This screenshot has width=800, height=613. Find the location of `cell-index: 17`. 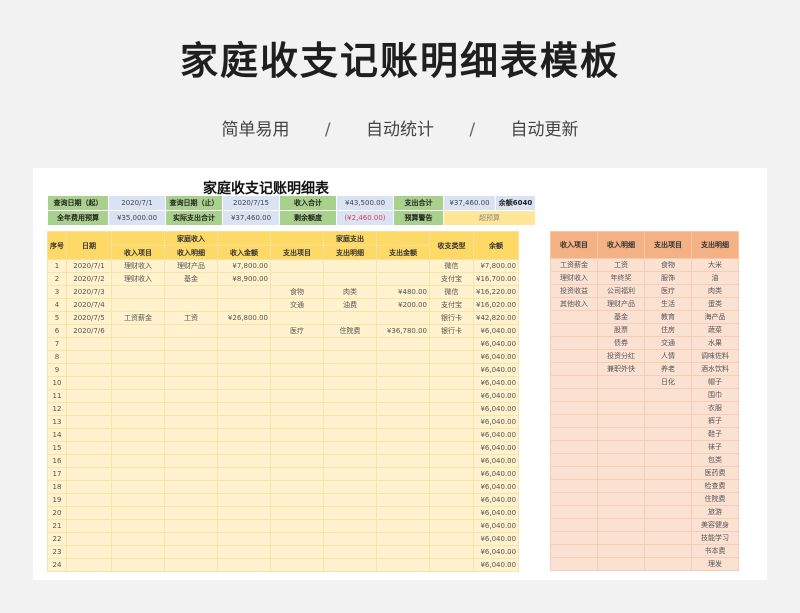

cell-index: 17 is located at coordinates (57, 474).